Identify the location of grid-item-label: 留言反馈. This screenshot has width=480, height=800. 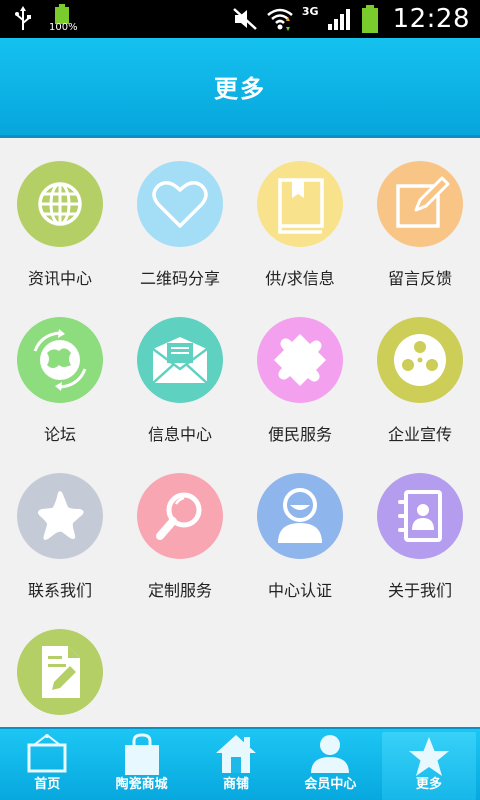
(419, 278).